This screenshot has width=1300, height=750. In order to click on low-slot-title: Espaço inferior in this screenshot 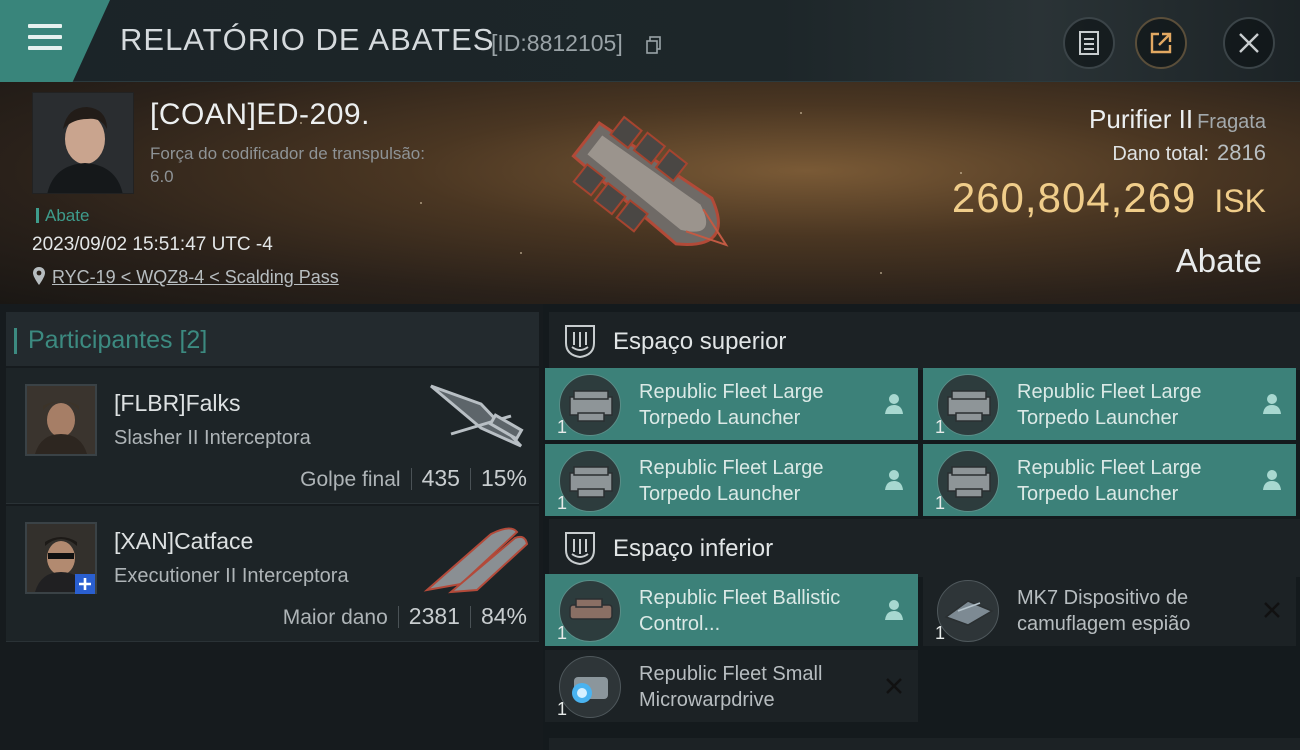, I will do `click(693, 548)`.